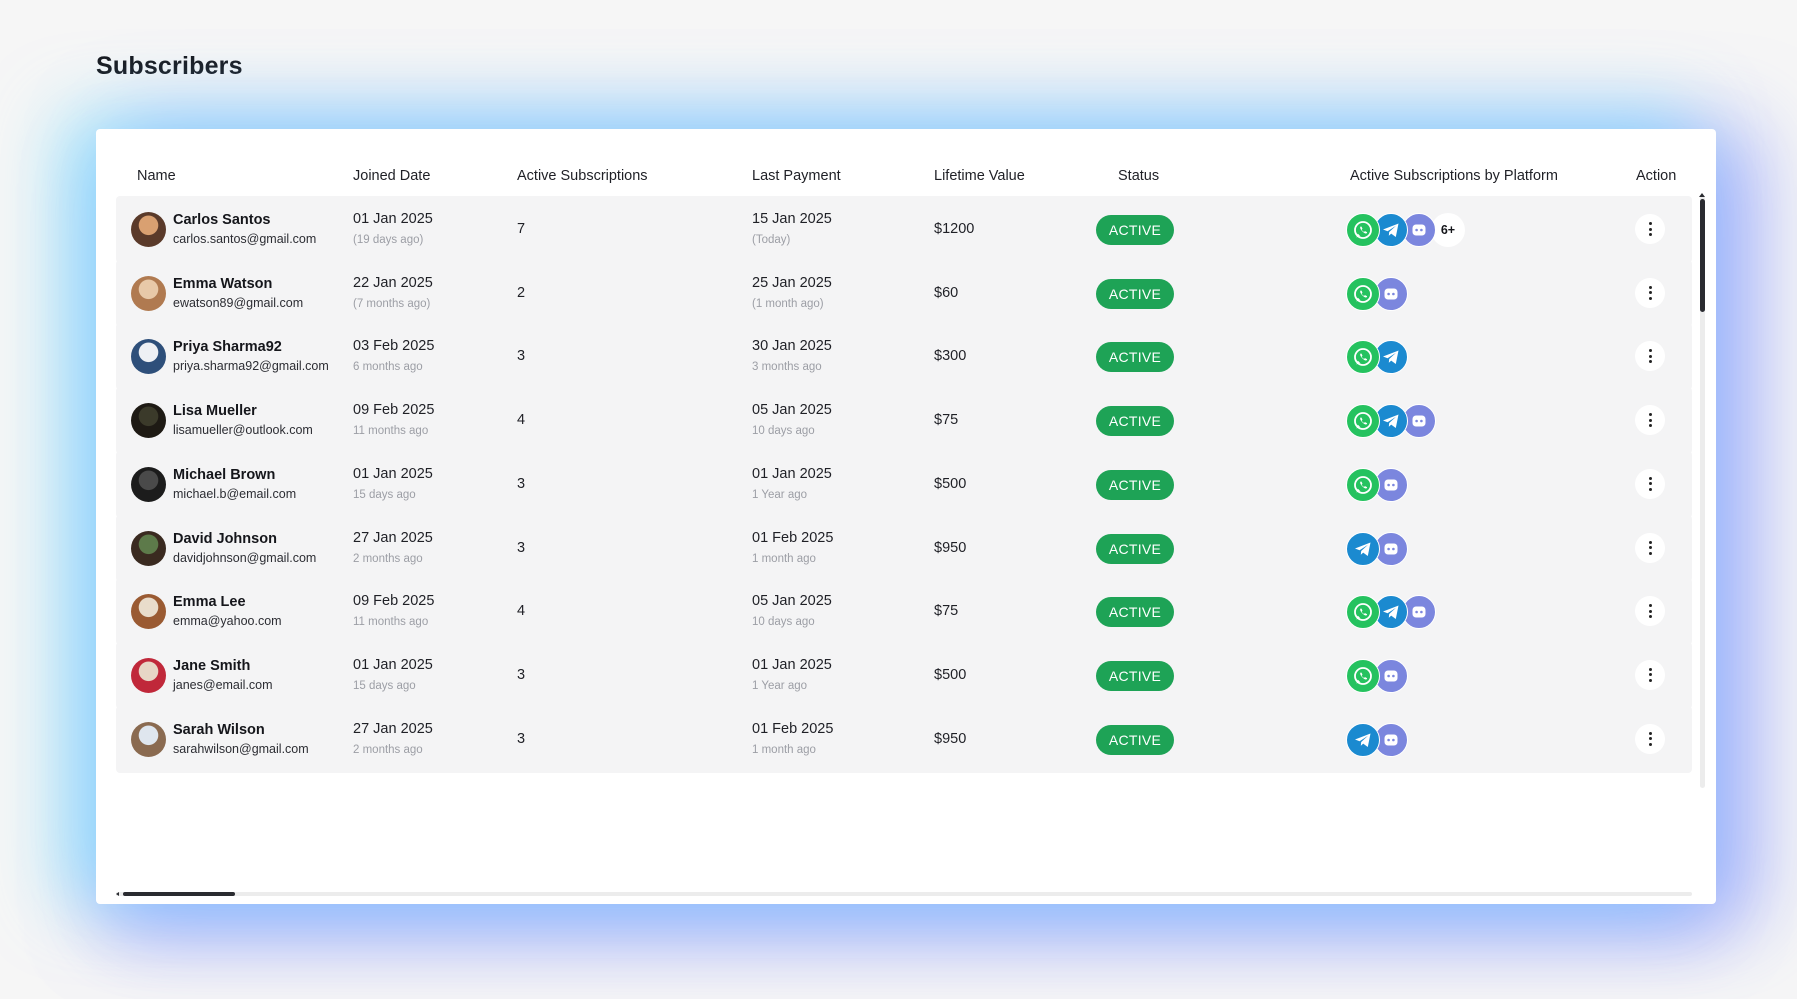 The image size is (1797, 999). I want to click on scroll-left-arrow-icon, so click(117, 894).